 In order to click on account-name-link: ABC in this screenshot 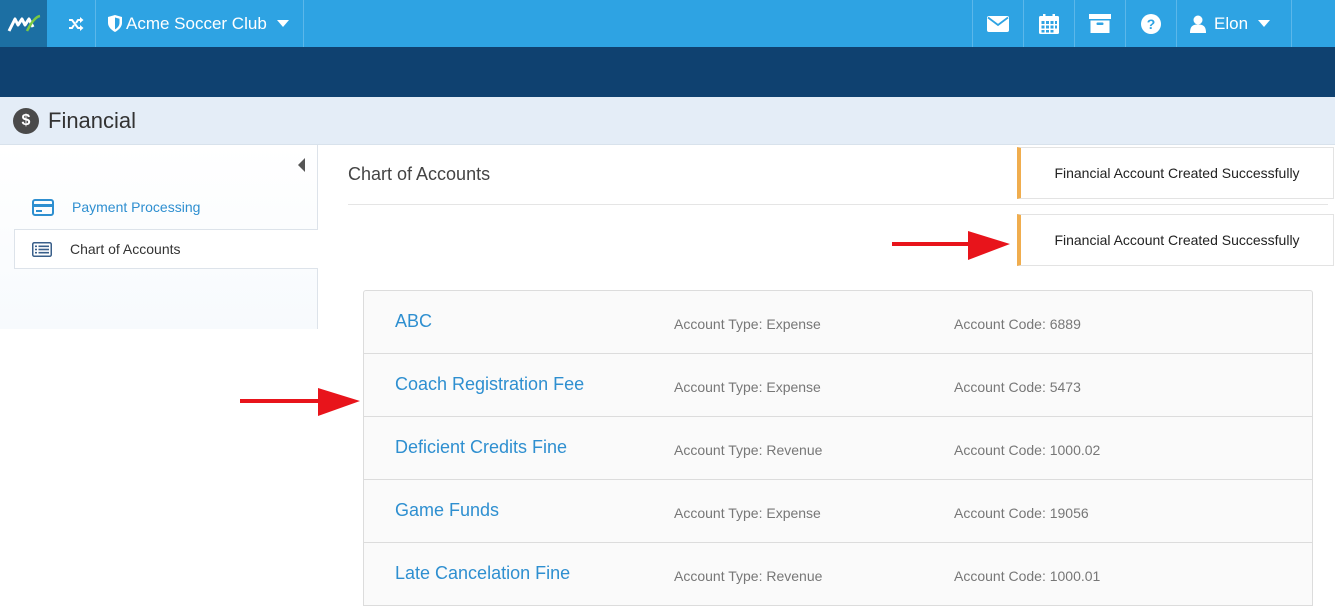, I will do `click(413, 321)`.